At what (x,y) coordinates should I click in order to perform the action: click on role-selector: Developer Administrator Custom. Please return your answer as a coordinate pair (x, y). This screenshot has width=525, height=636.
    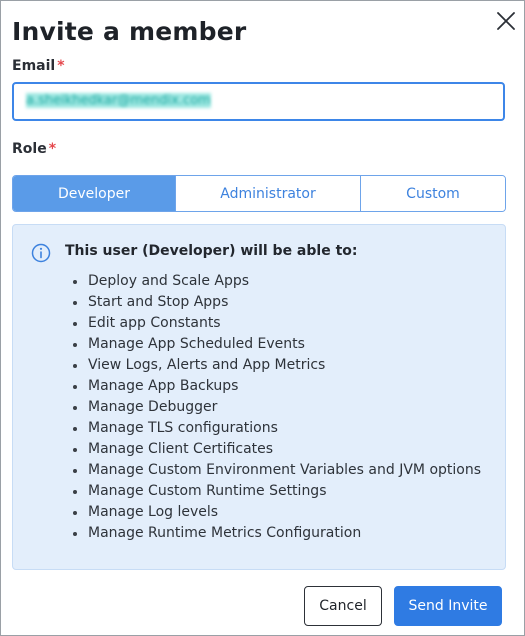
    Looking at the image, I should click on (259, 193).